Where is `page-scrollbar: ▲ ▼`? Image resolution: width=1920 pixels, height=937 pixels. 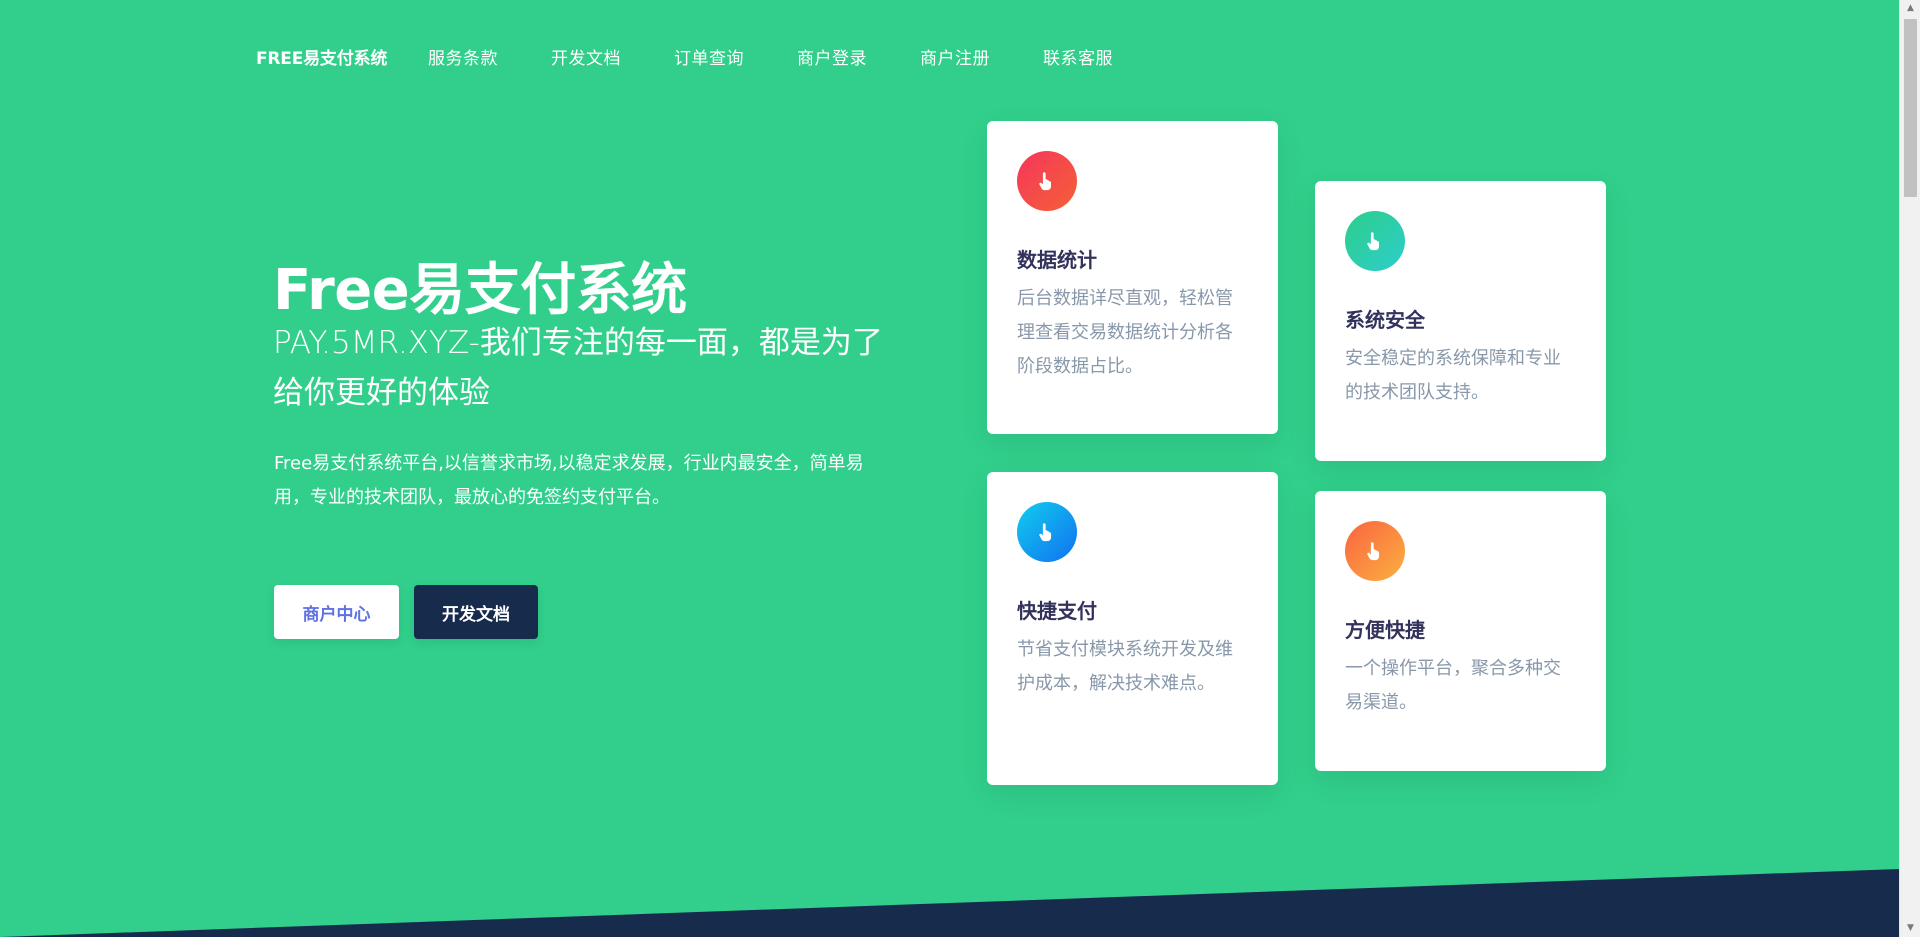 page-scrollbar: ▲ ▼ is located at coordinates (1909, 468).